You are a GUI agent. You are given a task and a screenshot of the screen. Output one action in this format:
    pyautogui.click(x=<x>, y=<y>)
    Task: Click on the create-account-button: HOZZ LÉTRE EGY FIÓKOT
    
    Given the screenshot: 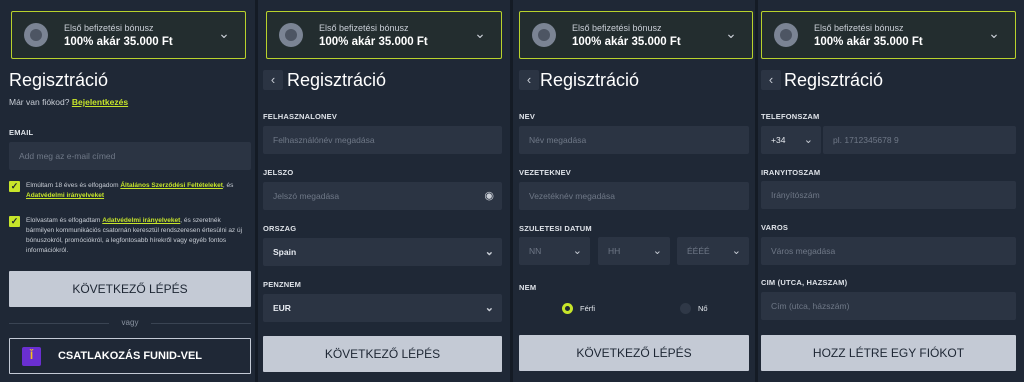 What is the action you would take?
    pyautogui.click(x=888, y=353)
    